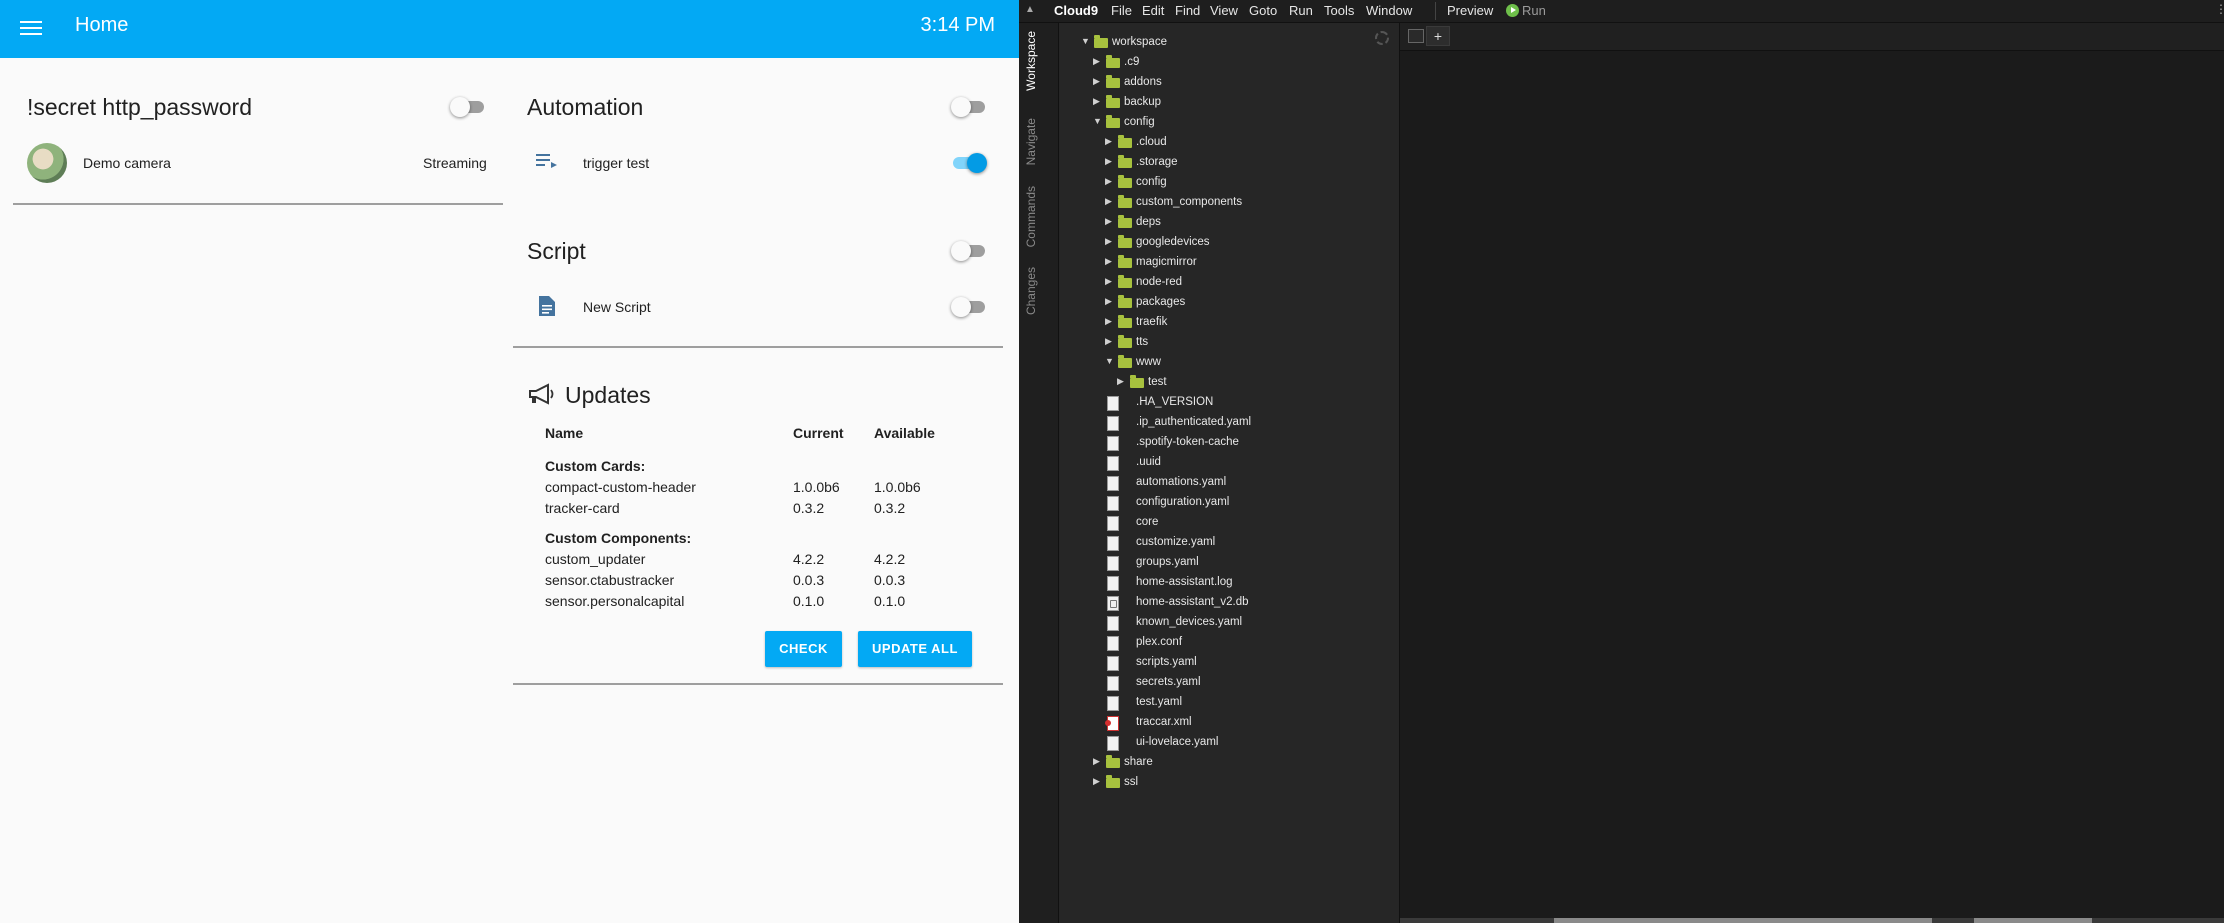 The width and height of the screenshot is (2224, 923). I want to click on tree-item: .uuid, so click(1243, 465).